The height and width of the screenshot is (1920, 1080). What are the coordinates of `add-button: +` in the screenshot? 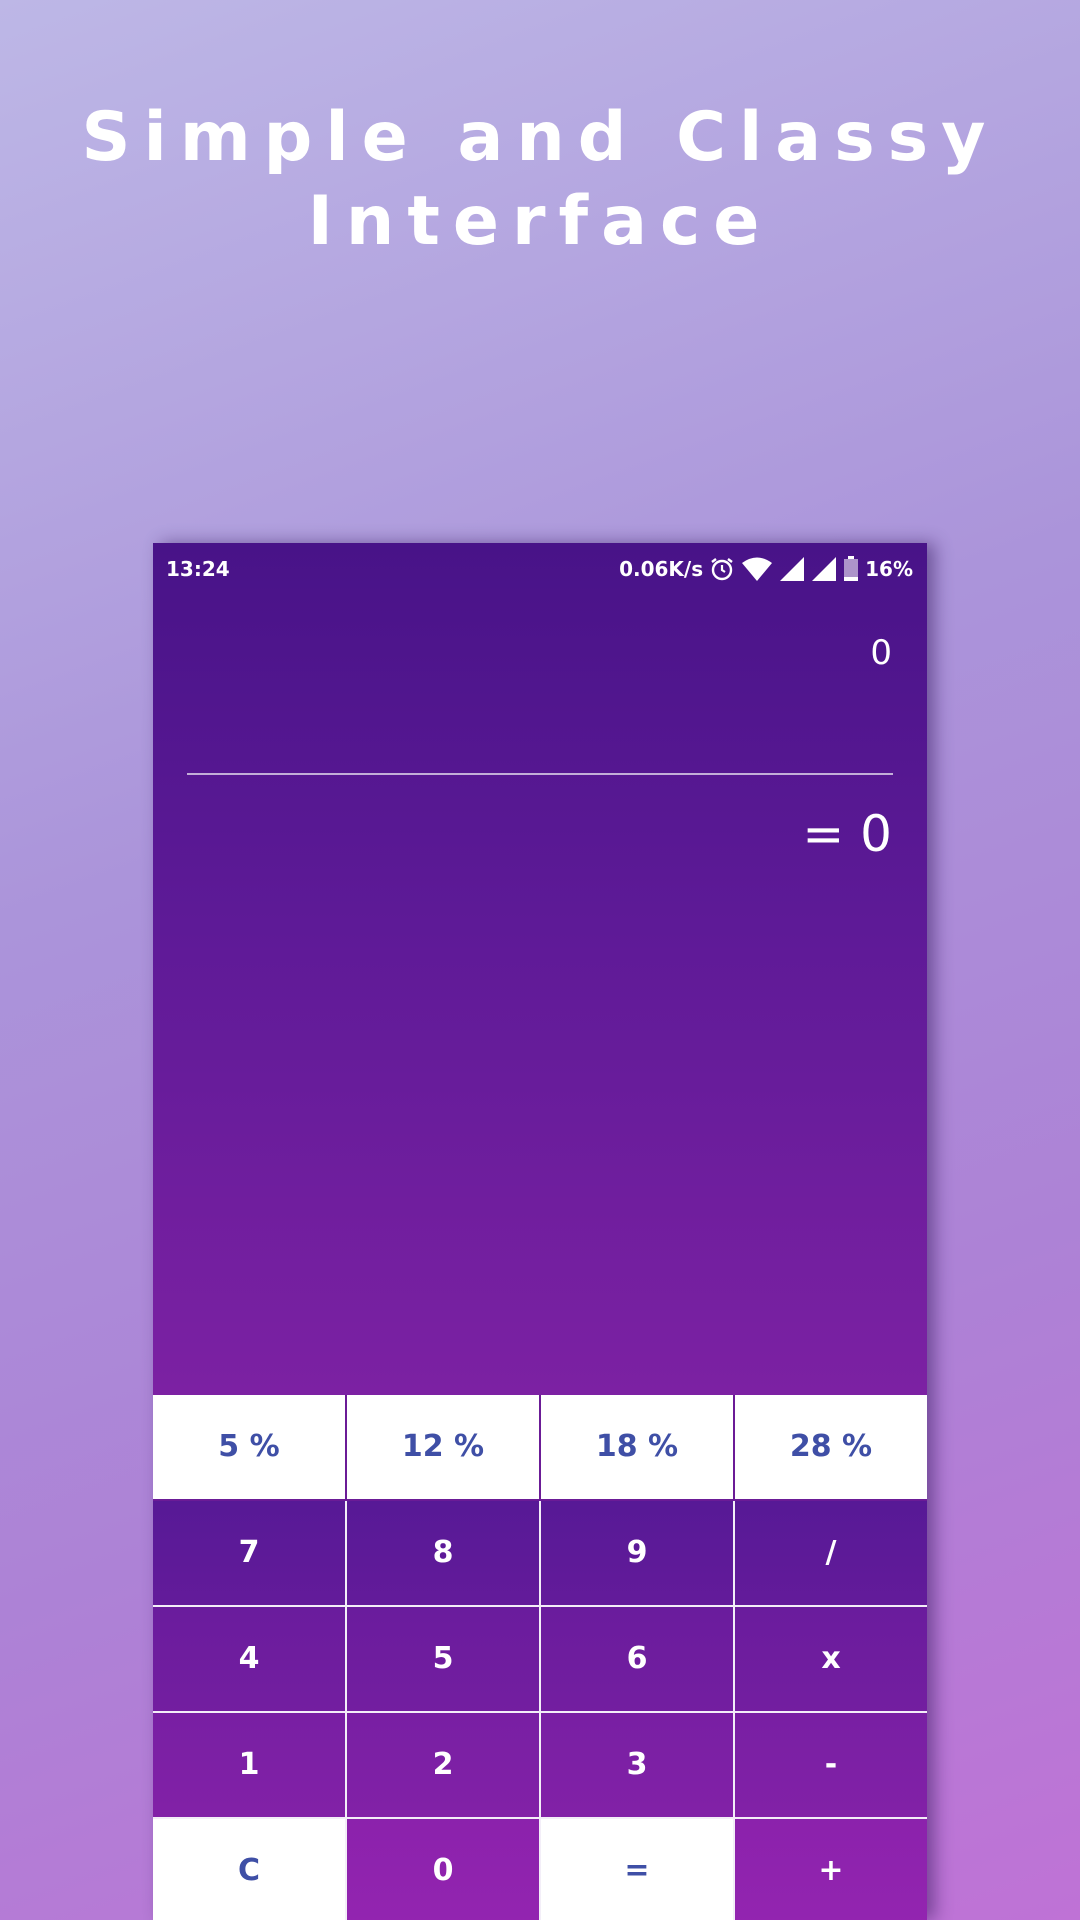 It's located at (831, 1869).